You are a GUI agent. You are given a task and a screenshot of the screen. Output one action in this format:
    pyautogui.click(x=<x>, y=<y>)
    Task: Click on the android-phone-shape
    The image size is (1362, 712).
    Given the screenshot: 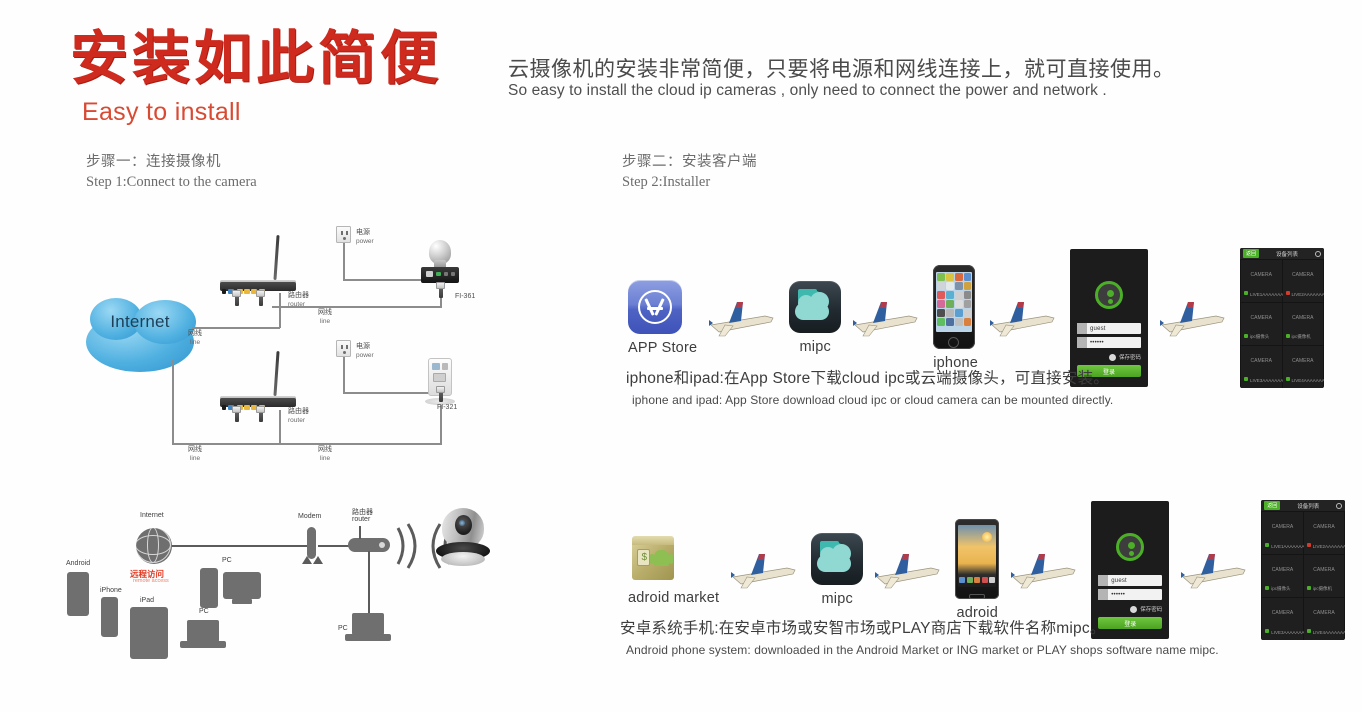 What is the action you would take?
    pyautogui.click(x=78, y=594)
    